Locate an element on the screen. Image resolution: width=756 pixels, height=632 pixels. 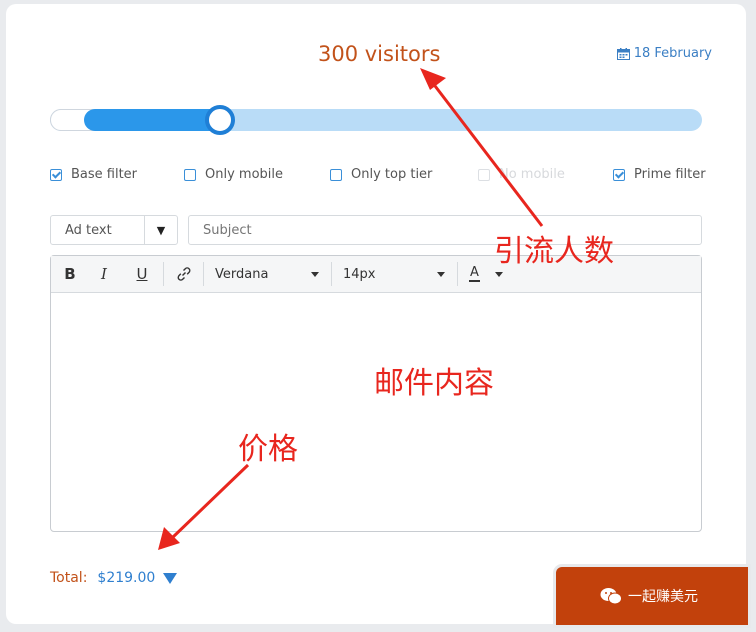
wechat-icon is located at coordinates (611, 596).